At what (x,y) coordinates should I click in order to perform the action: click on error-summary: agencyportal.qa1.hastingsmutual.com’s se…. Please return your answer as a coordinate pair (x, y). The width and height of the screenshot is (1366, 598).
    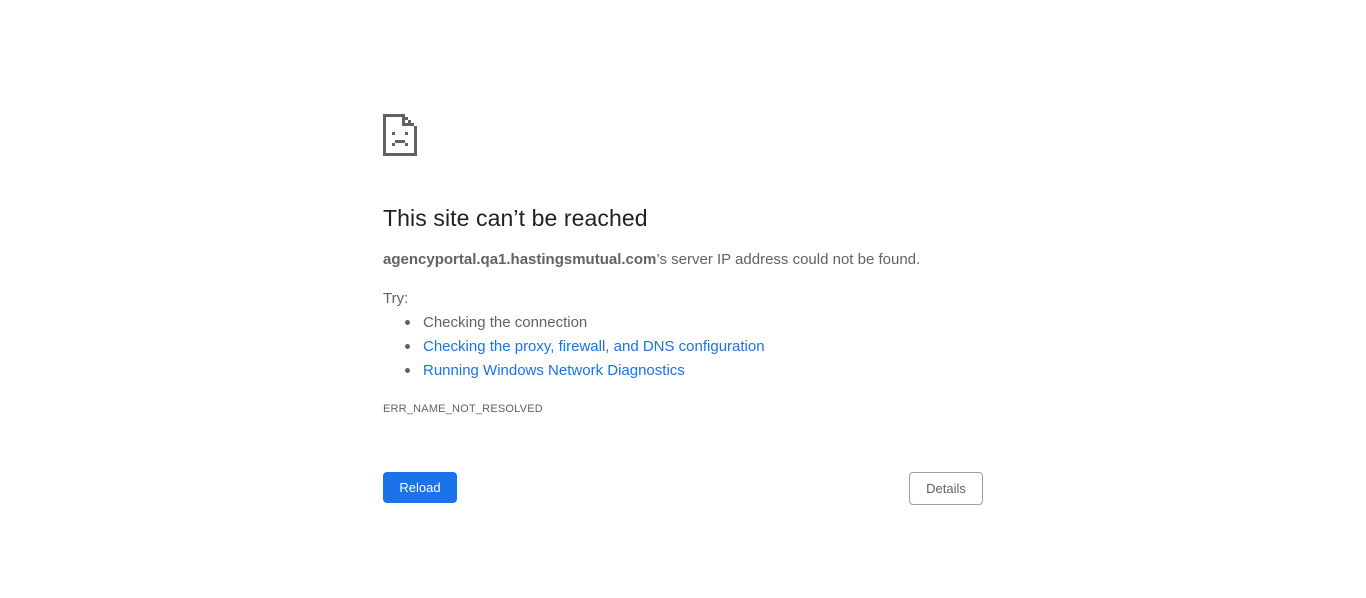
    Looking at the image, I should click on (651, 259).